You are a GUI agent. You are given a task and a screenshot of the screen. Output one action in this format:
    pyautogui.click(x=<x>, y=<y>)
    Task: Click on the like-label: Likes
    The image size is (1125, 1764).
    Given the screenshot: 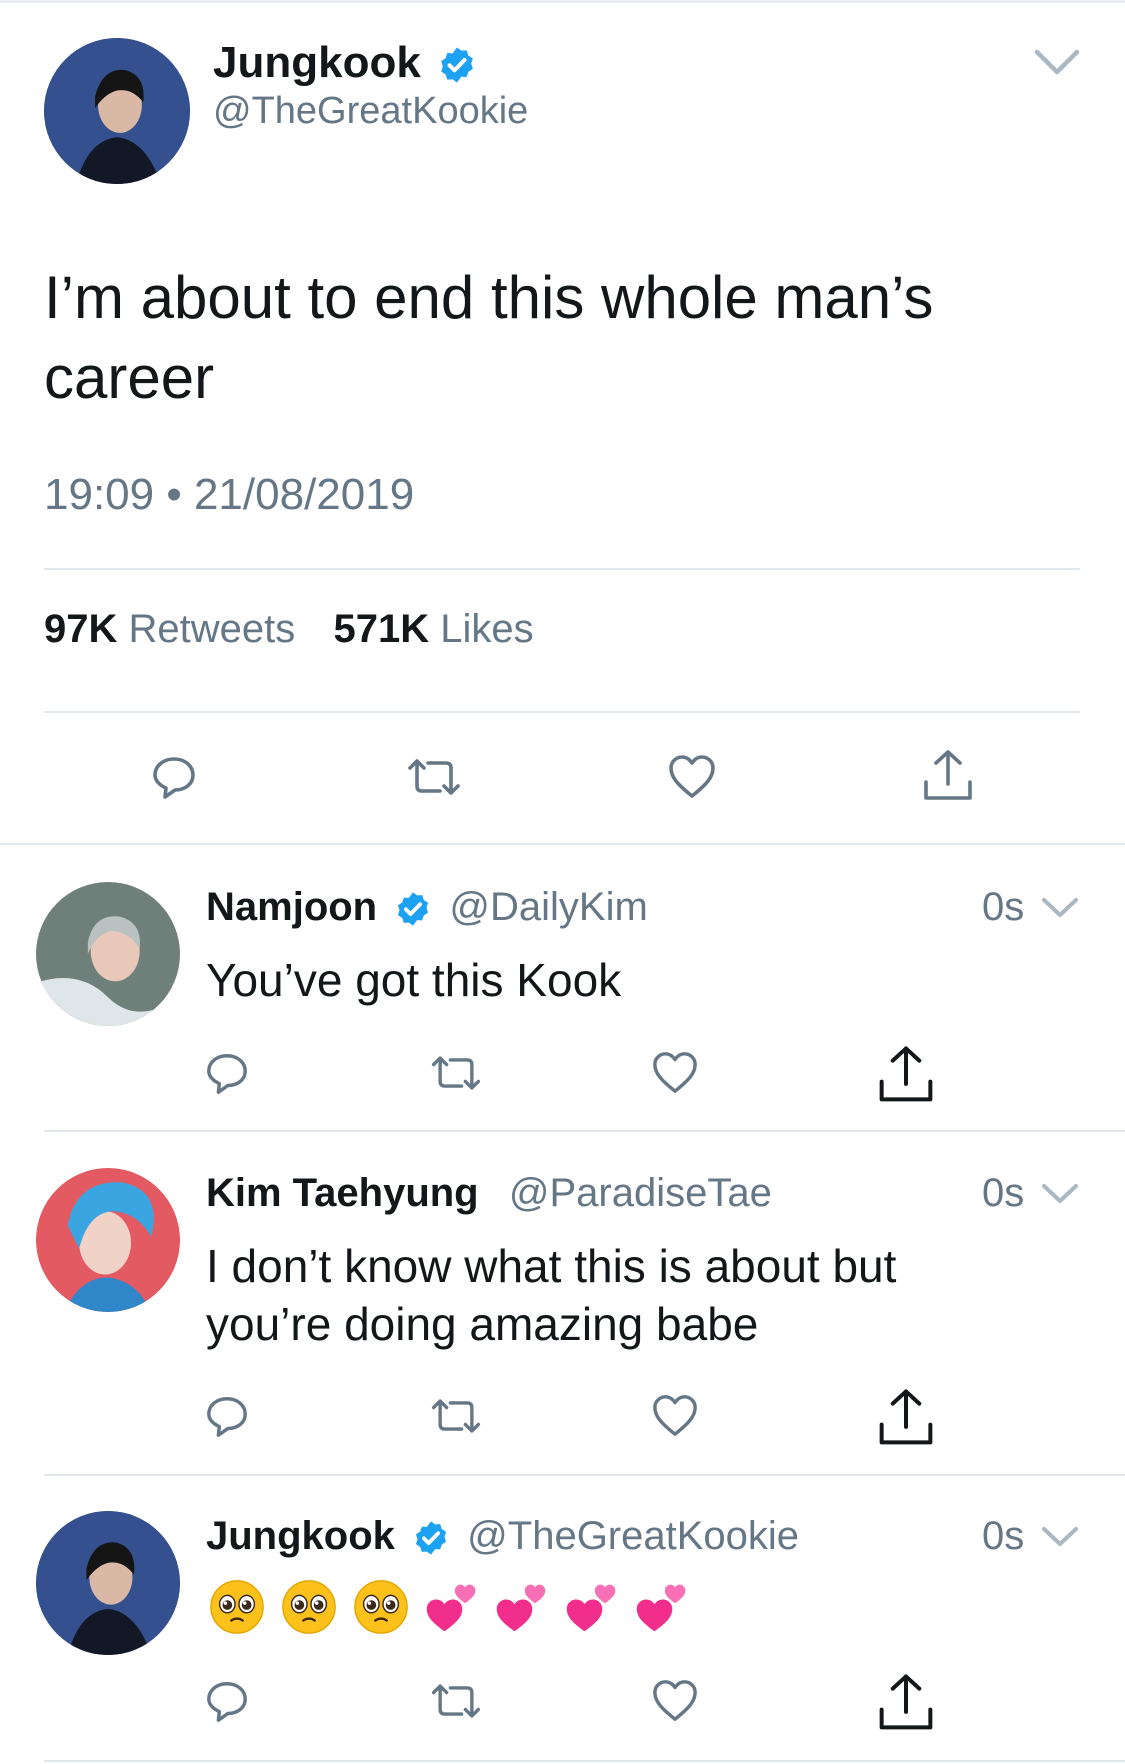 What is the action you would take?
    pyautogui.click(x=486, y=629)
    